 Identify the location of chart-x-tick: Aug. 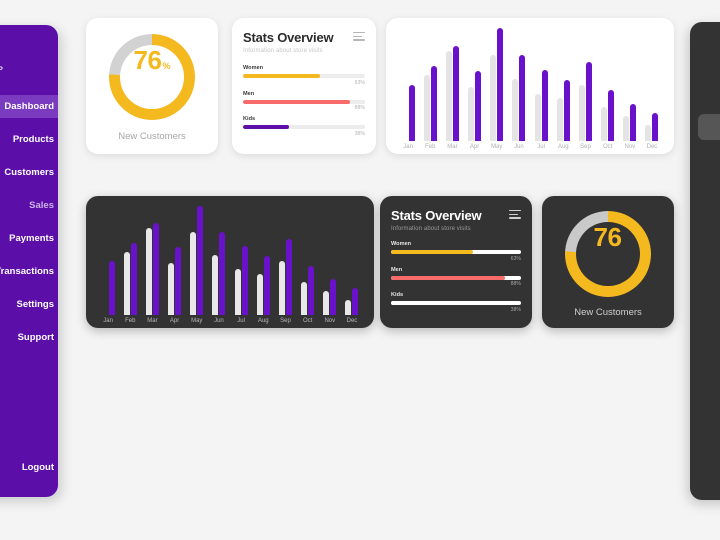
(563, 147).